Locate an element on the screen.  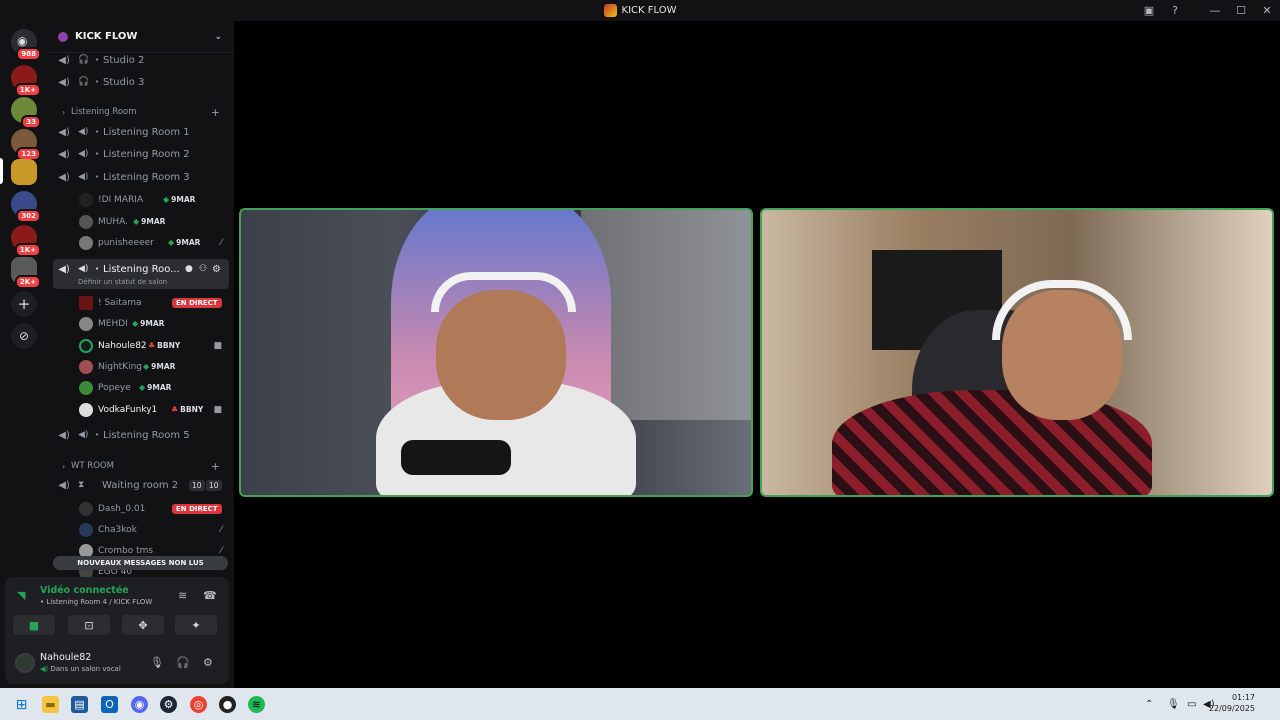
system-clock: 01:17 22/09/2025 is located at coordinates (1232, 703).